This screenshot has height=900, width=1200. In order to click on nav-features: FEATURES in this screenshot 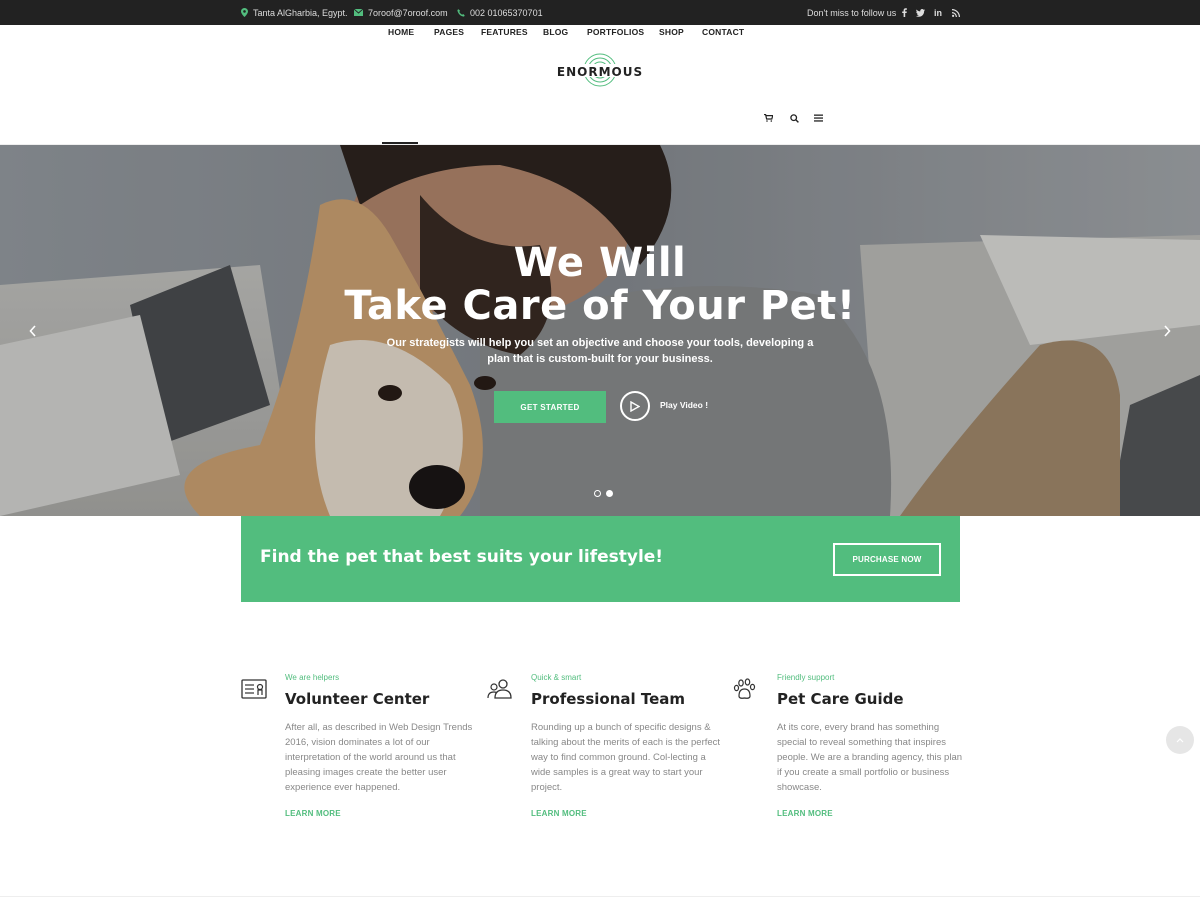, I will do `click(504, 32)`.